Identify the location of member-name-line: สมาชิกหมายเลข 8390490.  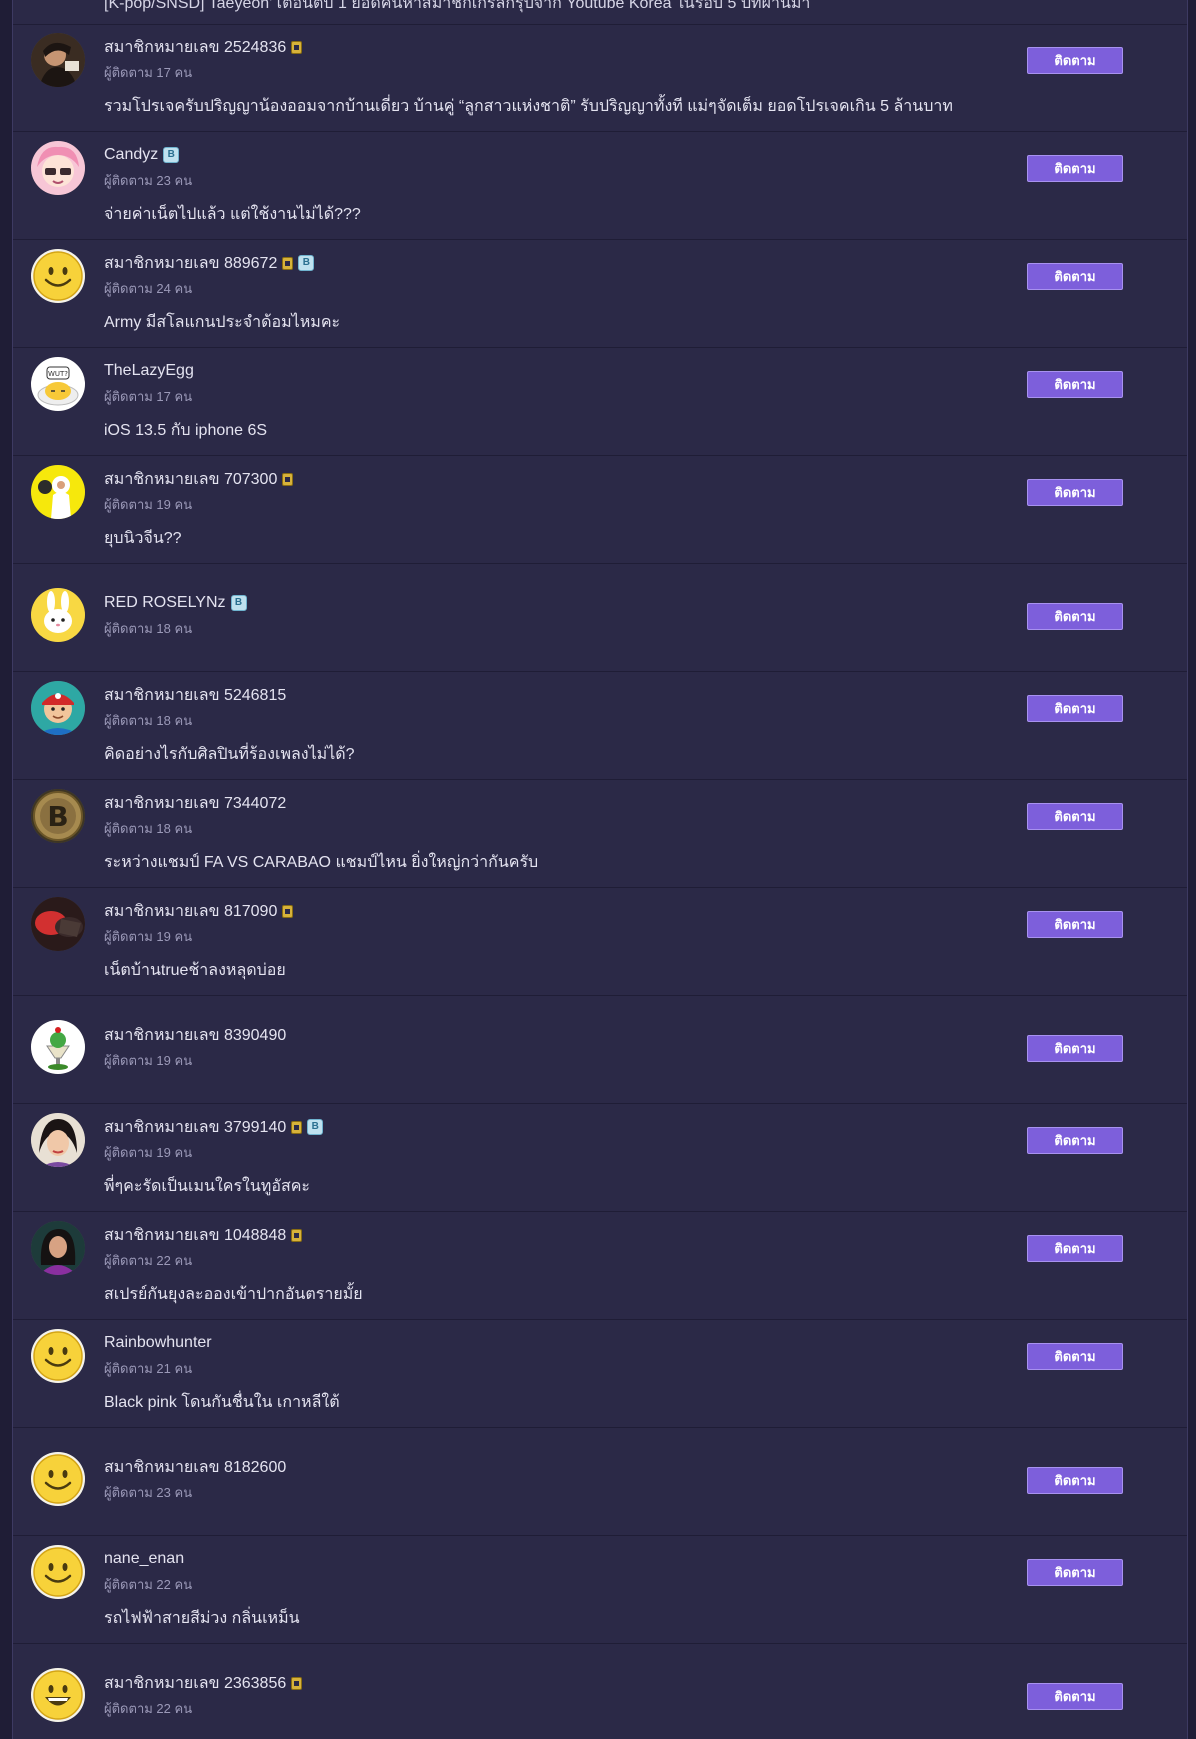
(195, 1035).